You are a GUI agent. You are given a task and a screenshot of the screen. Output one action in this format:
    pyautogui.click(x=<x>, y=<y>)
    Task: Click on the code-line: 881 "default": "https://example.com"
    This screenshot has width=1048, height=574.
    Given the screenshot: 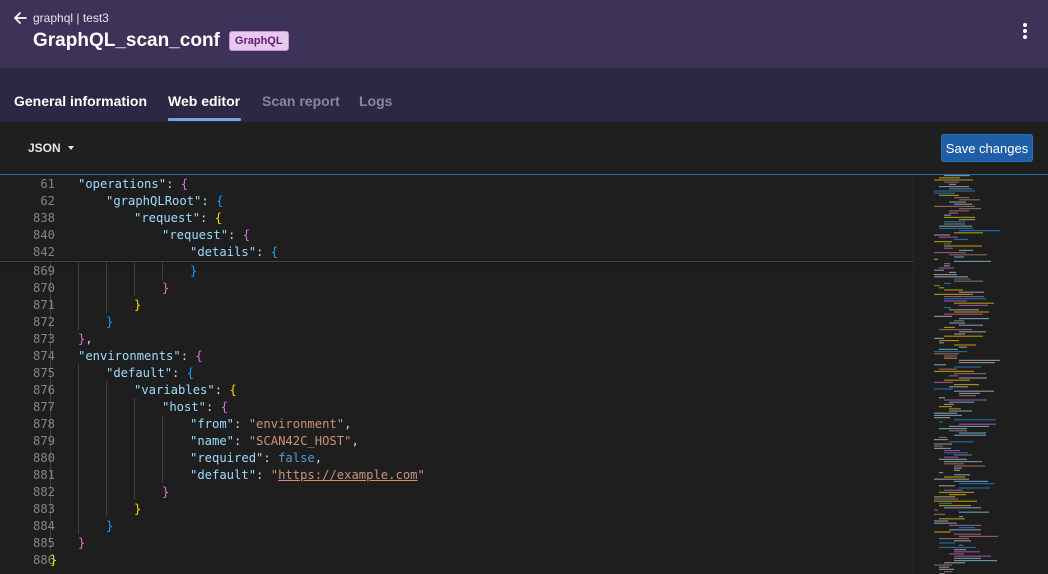 What is the action you would take?
    pyautogui.click(x=456, y=475)
    